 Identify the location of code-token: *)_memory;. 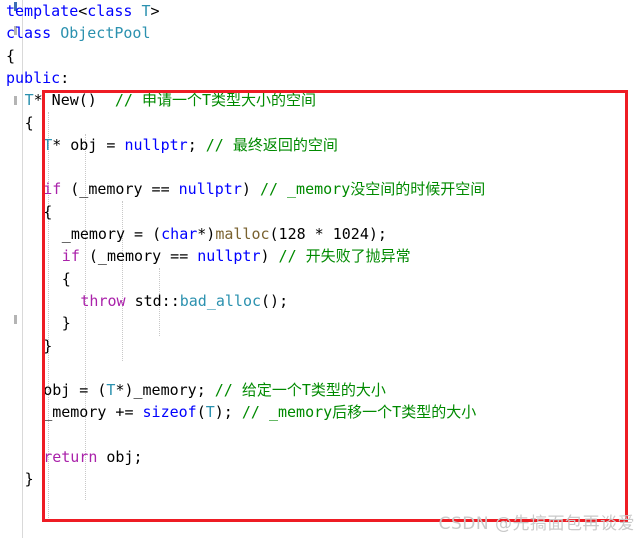
(165, 390).